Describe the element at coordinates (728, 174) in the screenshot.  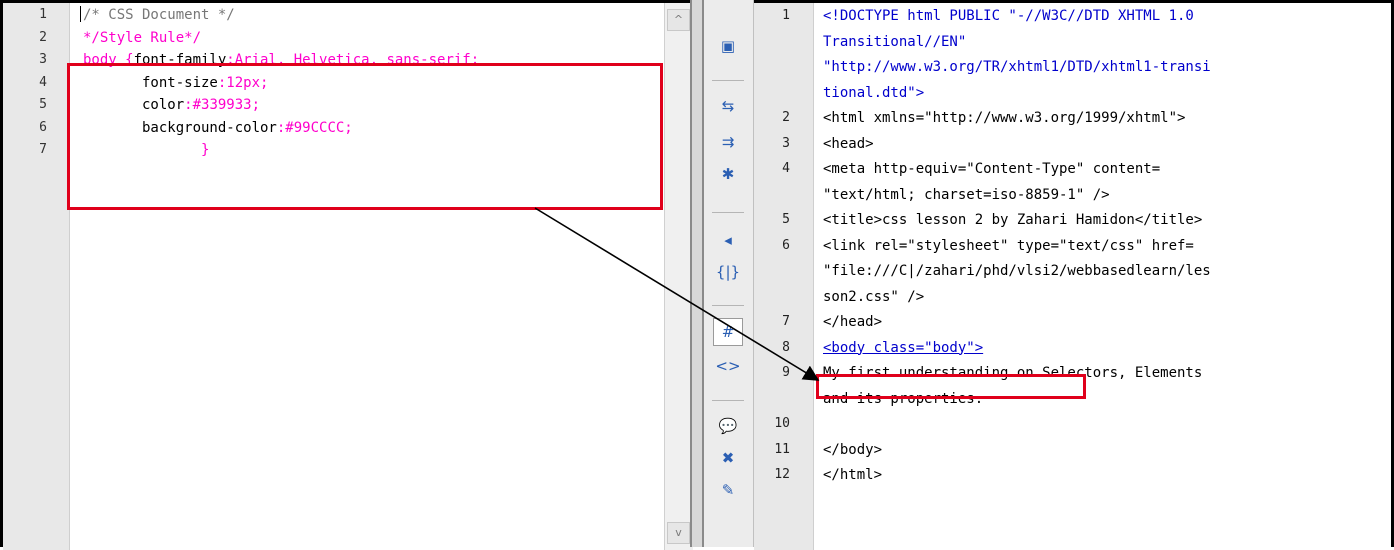
I see `expand-all-icon: ✱` at that location.